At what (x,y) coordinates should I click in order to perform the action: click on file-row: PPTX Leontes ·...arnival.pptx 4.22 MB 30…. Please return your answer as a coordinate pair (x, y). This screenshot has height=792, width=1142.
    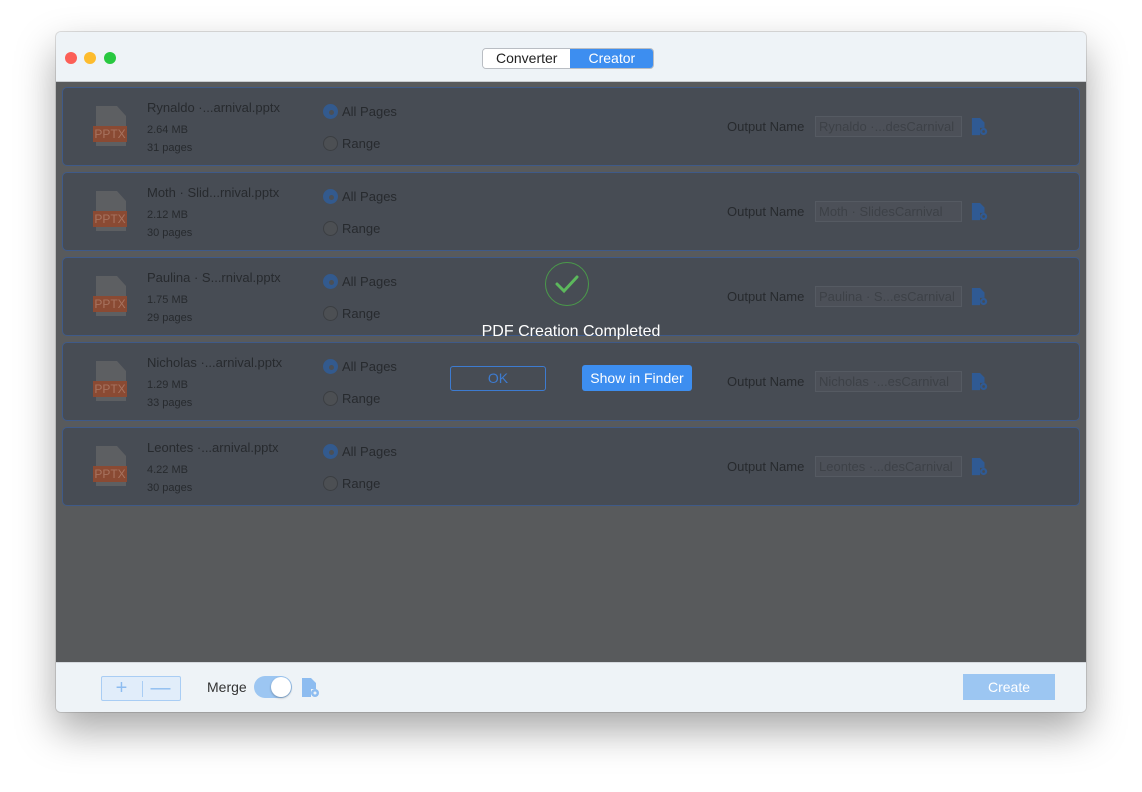
    Looking at the image, I should click on (571, 466).